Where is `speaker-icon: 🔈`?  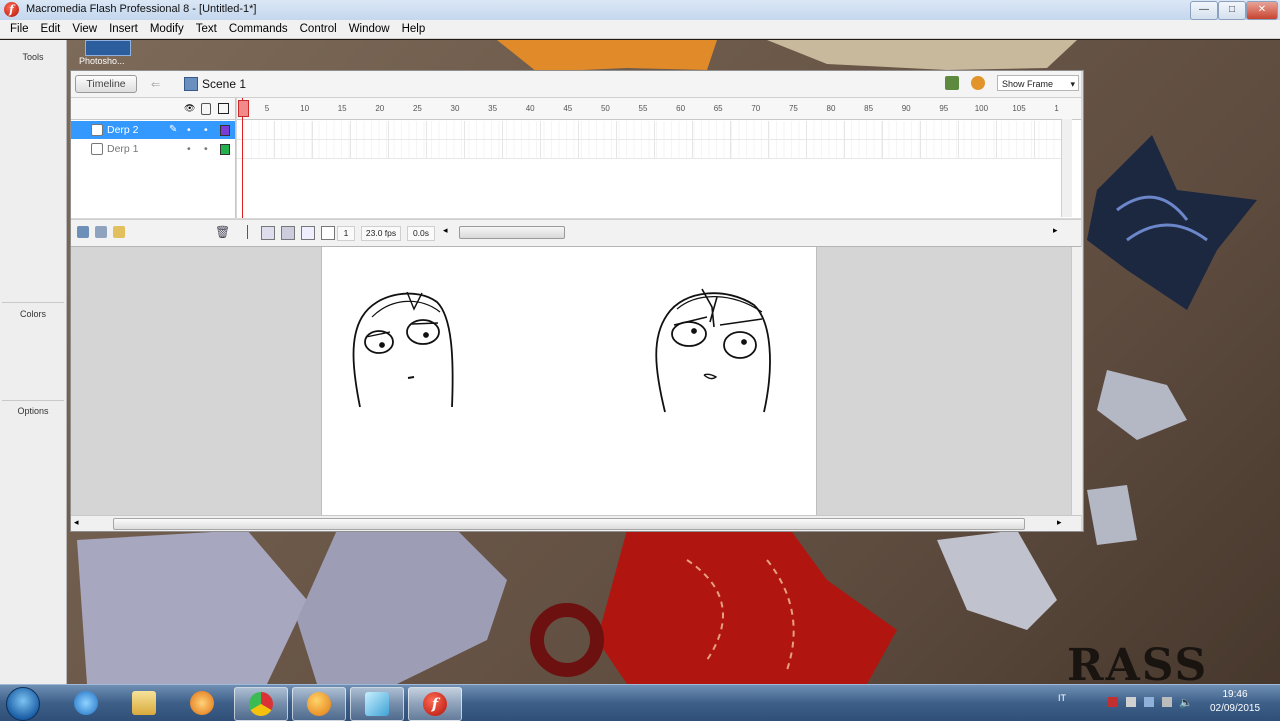
speaker-icon: 🔈 is located at coordinates (1186, 702).